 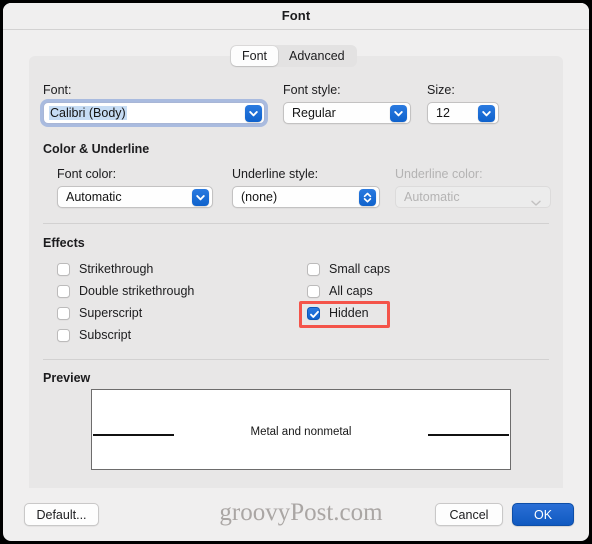 What do you see at coordinates (64, 243) in the screenshot?
I see `effects-heading: Effects` at bounding box center [64, 243].